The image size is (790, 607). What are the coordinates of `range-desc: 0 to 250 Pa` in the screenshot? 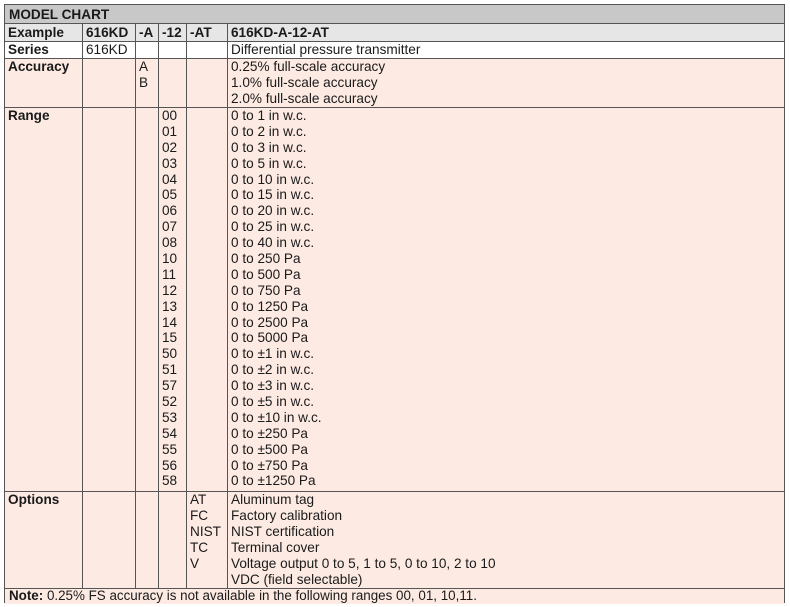 It's located at (266, 259).